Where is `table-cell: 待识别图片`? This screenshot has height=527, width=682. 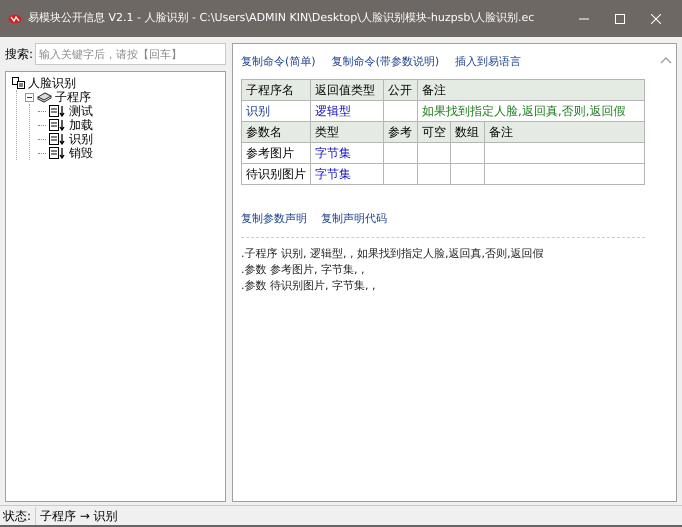
table-cell: 待识别图片 is located at coordinates (276, 173).